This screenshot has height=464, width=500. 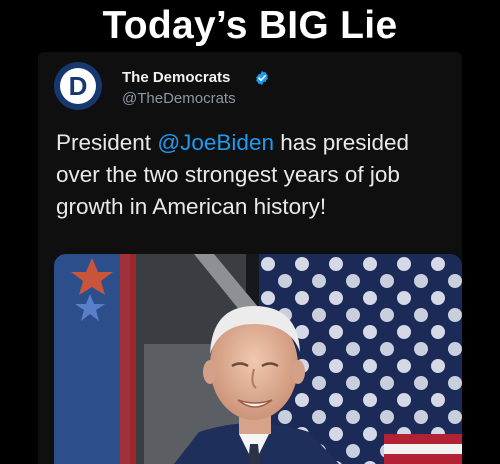 I want to click on account-display-name: The Democrats, so click(x=176, y=77).